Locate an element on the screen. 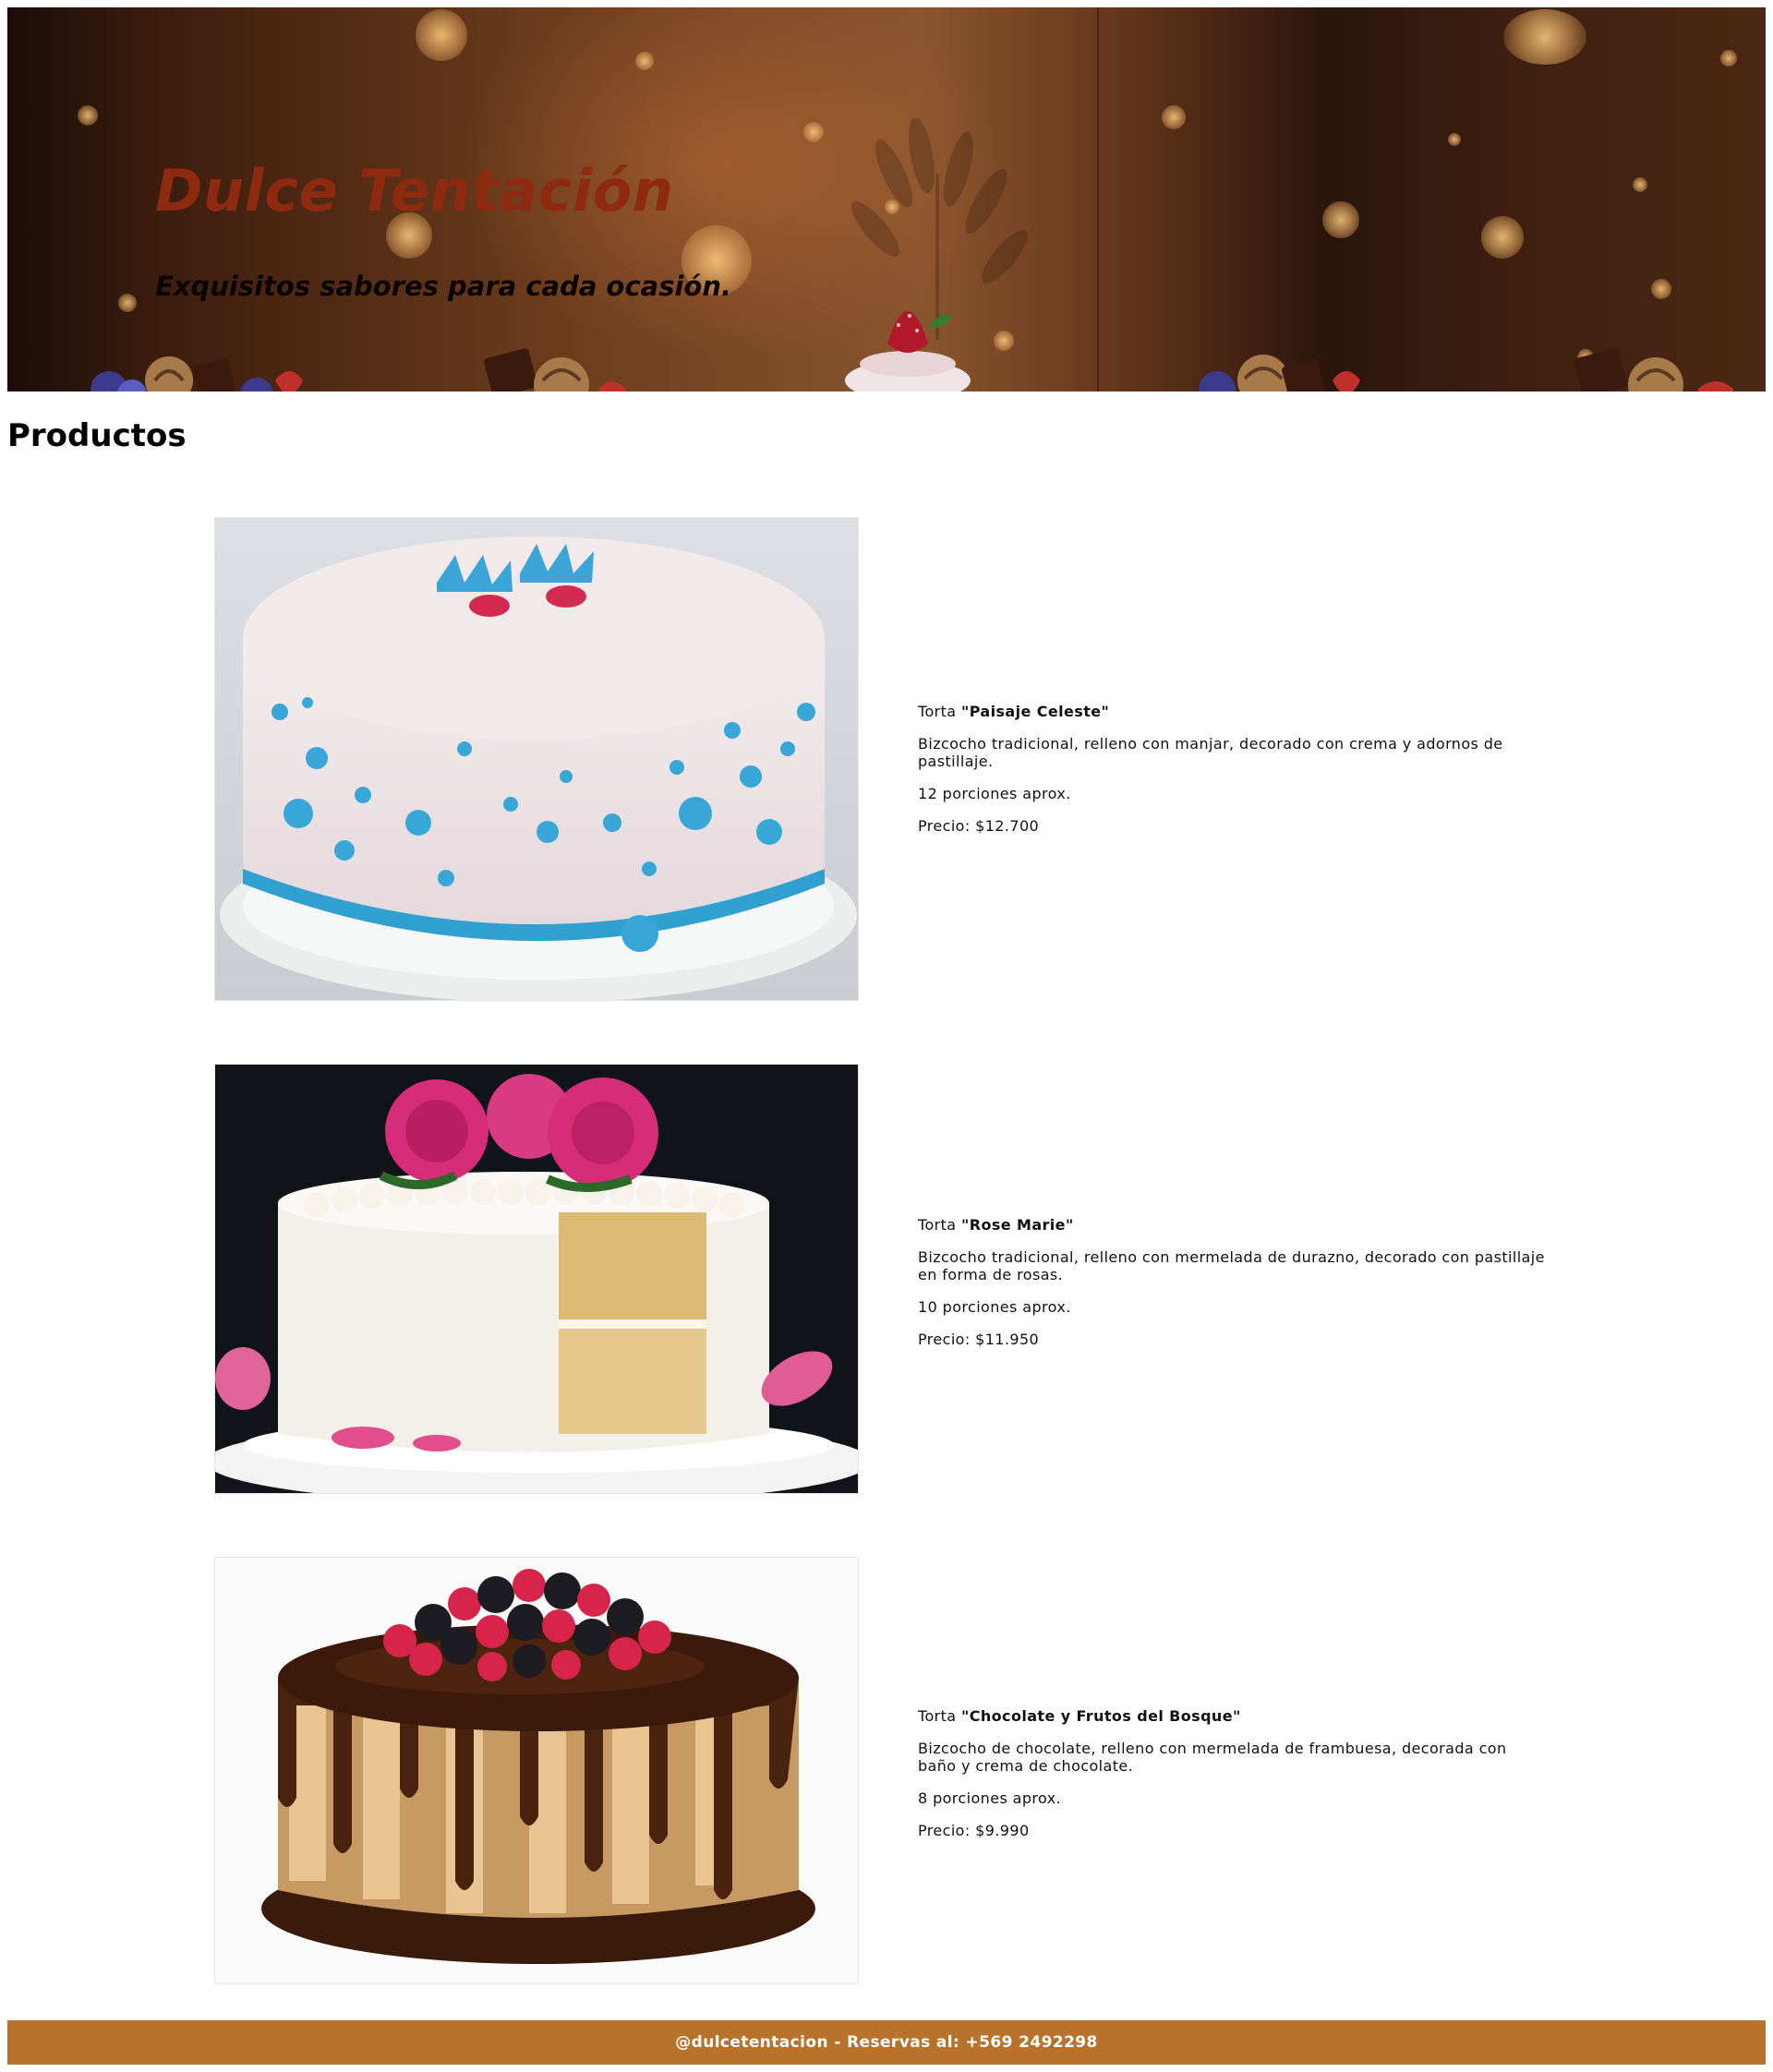 The height and width of the screenshot is (2072, 1773). reservations-phone: Reservas al: +569 2492298 is located at coordinates (972, 2042).